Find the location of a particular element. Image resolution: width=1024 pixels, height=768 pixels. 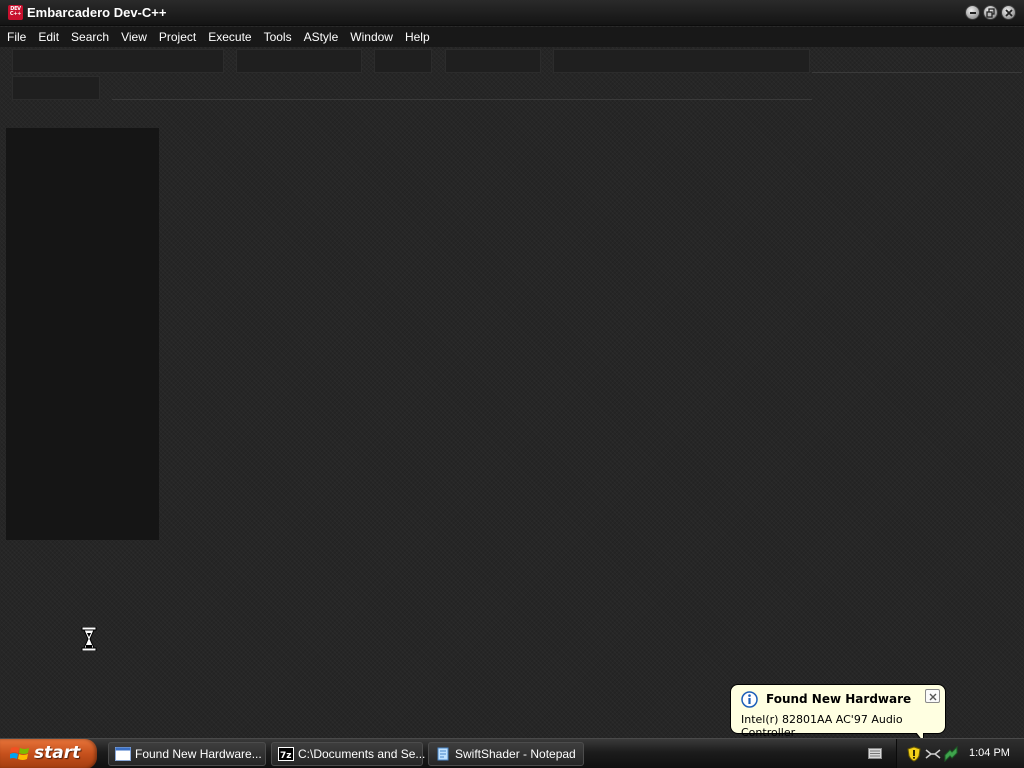

menu-astyle: AStyle is located at coordinates (321, 37).